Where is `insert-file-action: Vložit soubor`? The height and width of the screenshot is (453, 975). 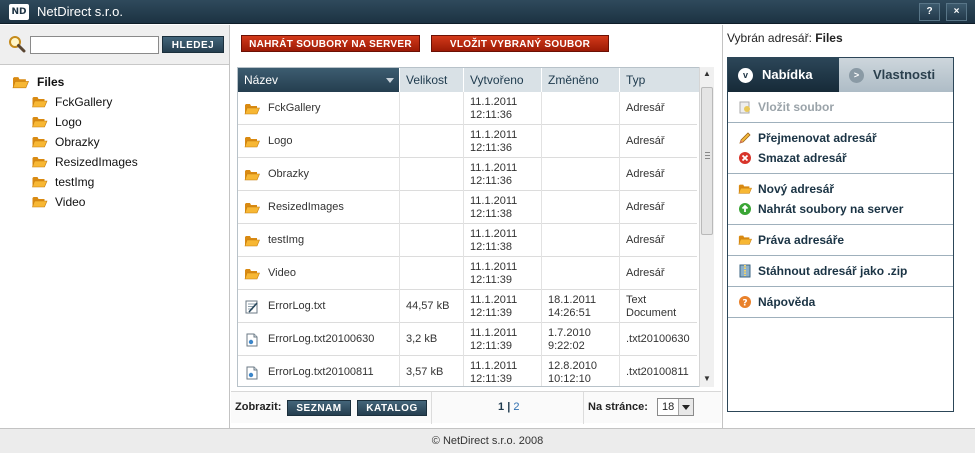
insert-file-action: Vložit soubor is located at coordinates (786, 107).